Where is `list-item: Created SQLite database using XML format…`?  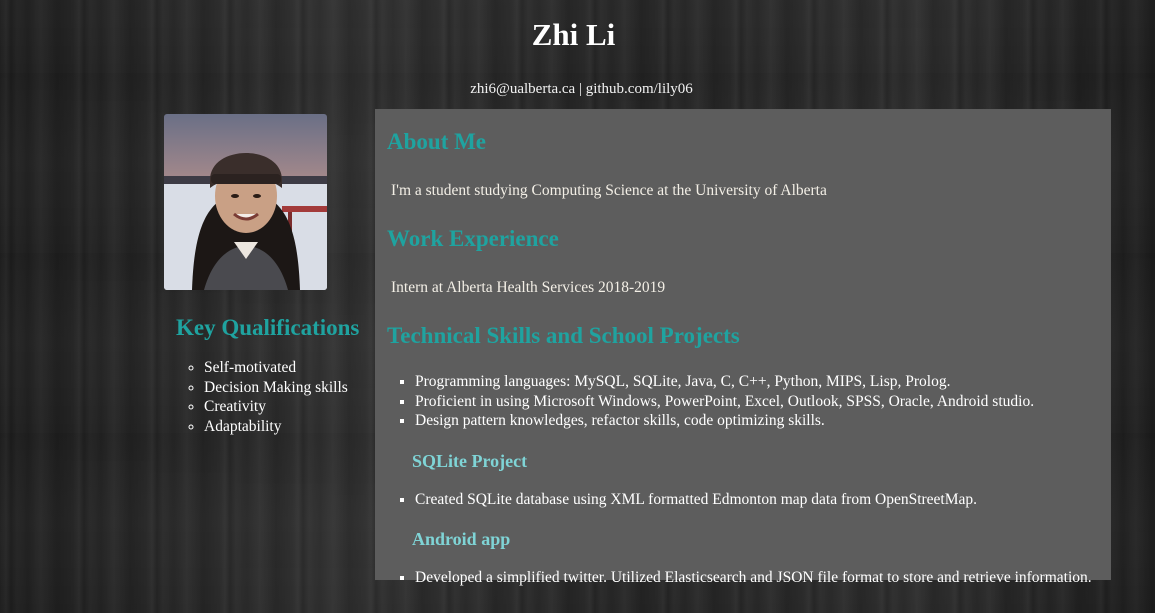 list-item: Created SQLite database using XML format… is located at coordinates (763, 500).